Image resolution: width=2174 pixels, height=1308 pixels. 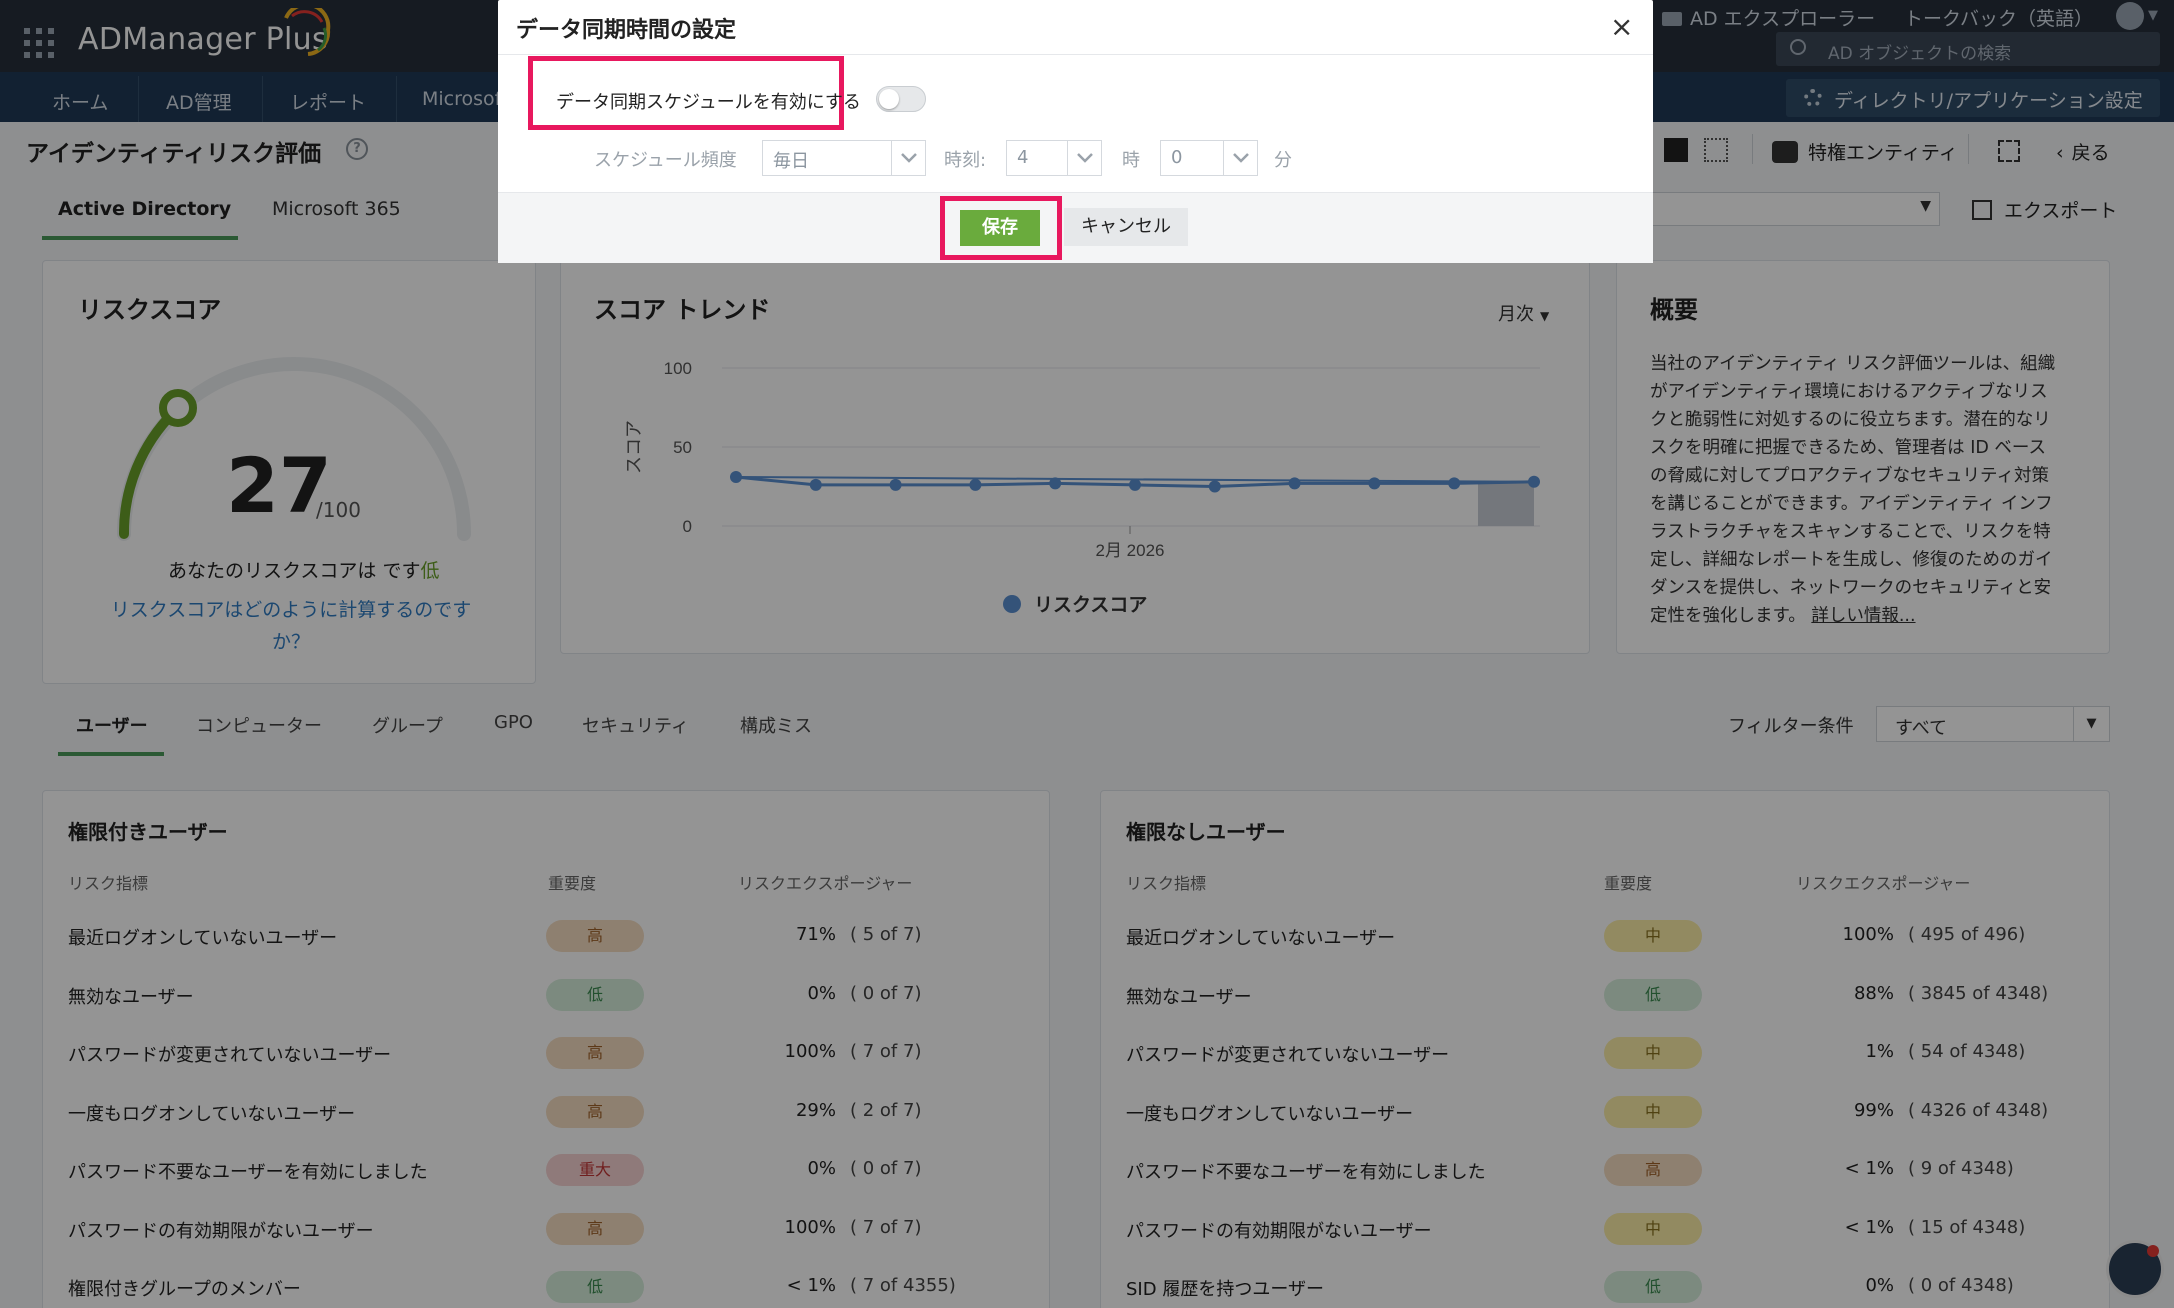 I want to click on enable-schedule-label: データ同期スケジュールを有効にする, so click(x=708, y=102).